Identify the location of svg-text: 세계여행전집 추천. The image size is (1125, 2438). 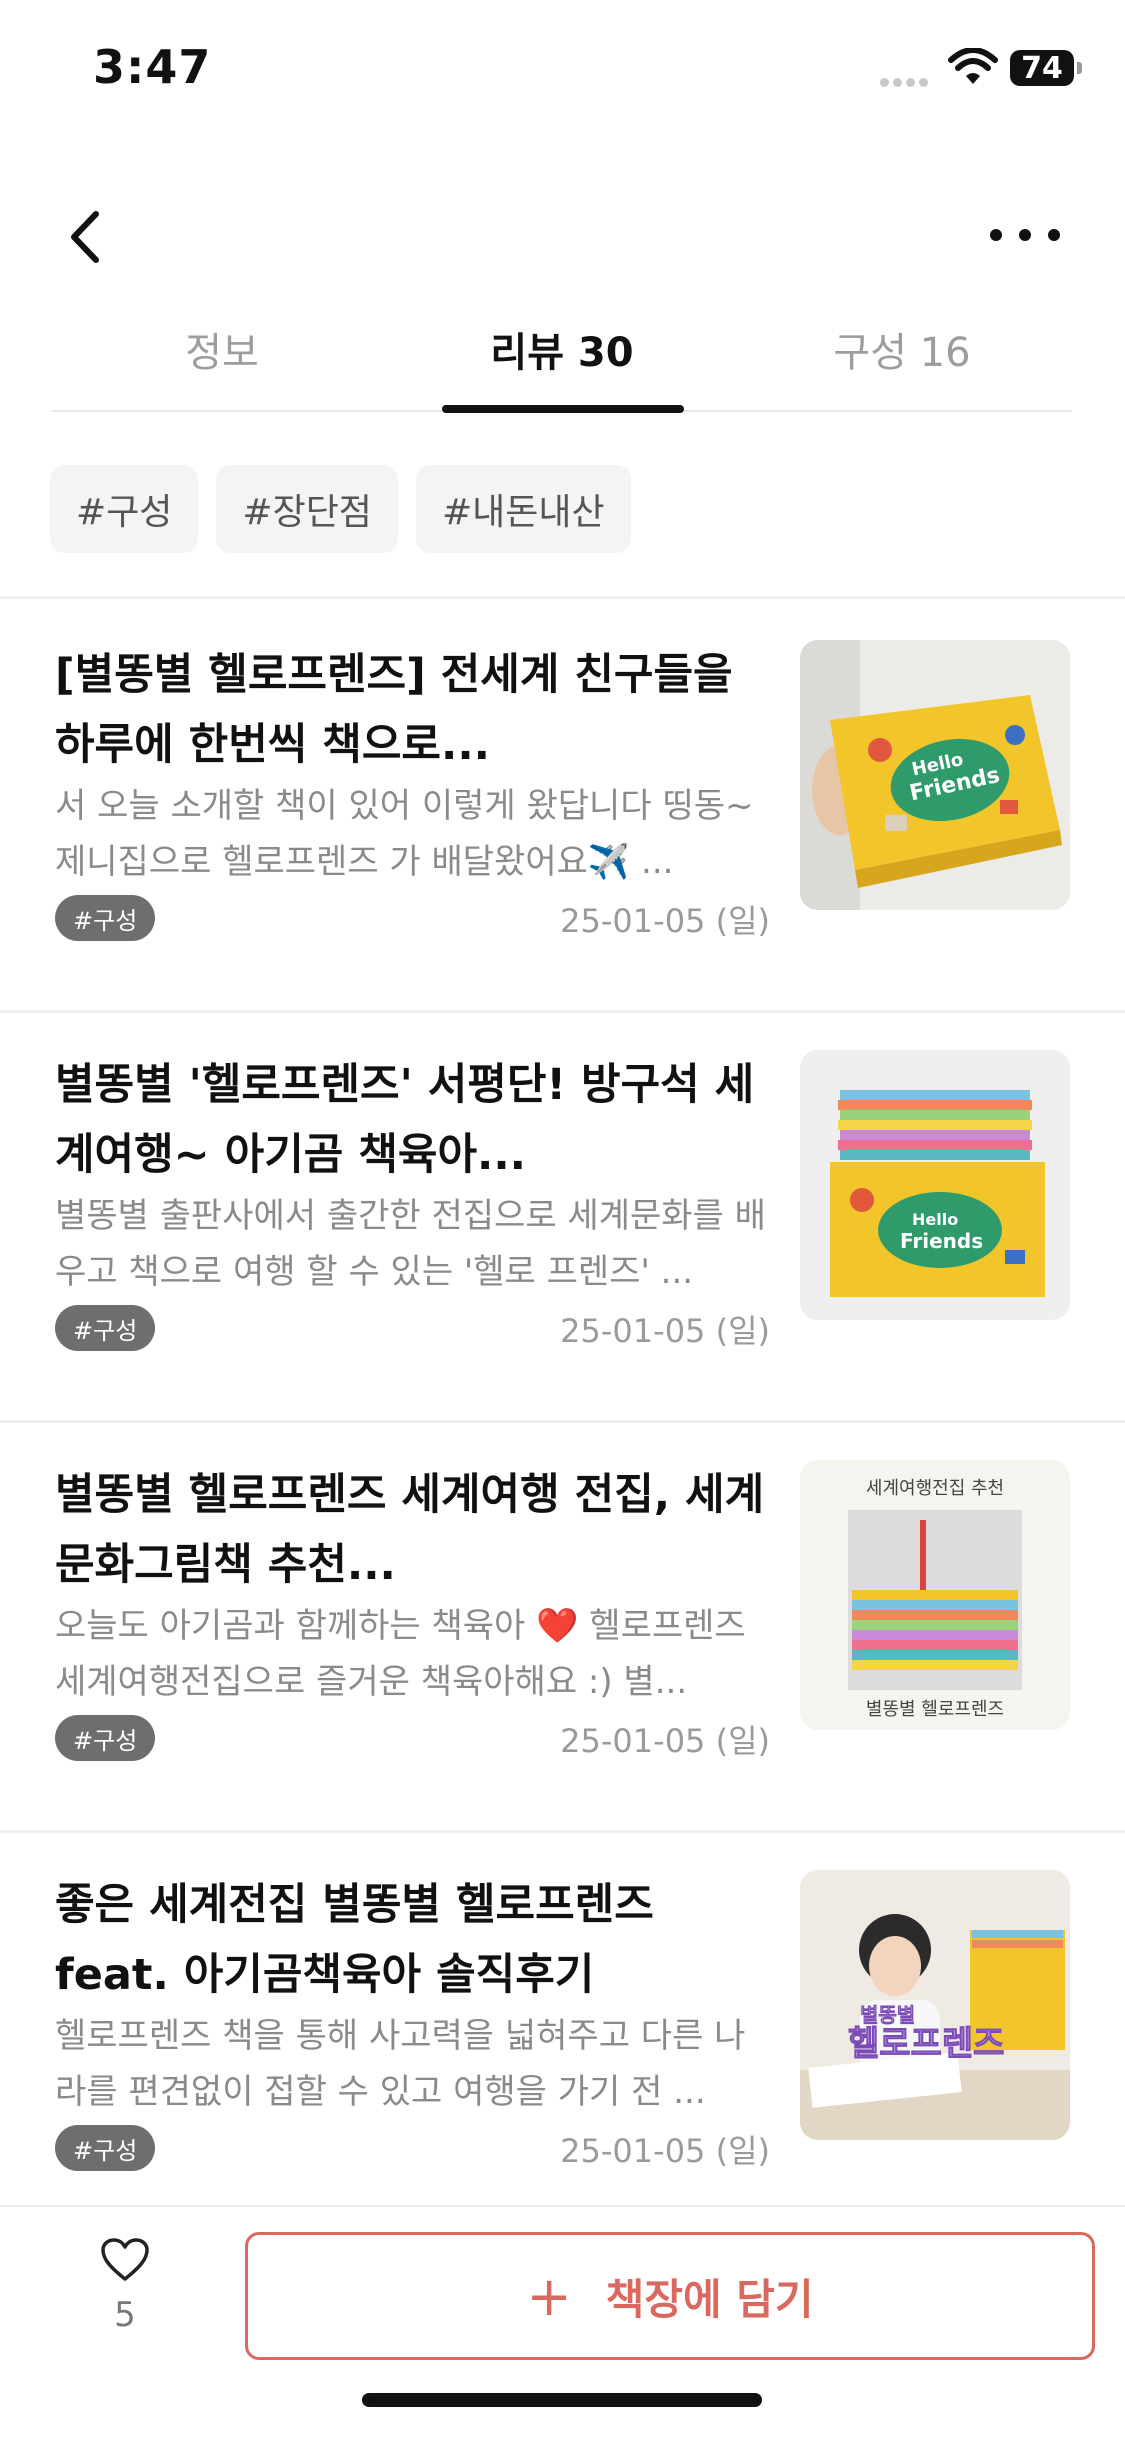
(935, 1488).